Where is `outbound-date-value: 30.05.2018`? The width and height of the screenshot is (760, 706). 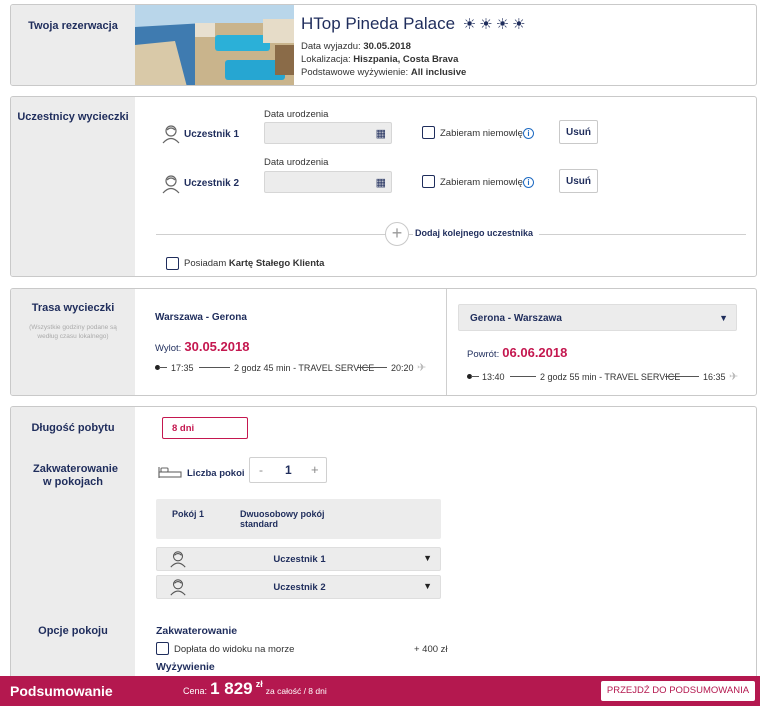
outbound-date-value: 30.05.2018 is located at coordinates (217, 346).